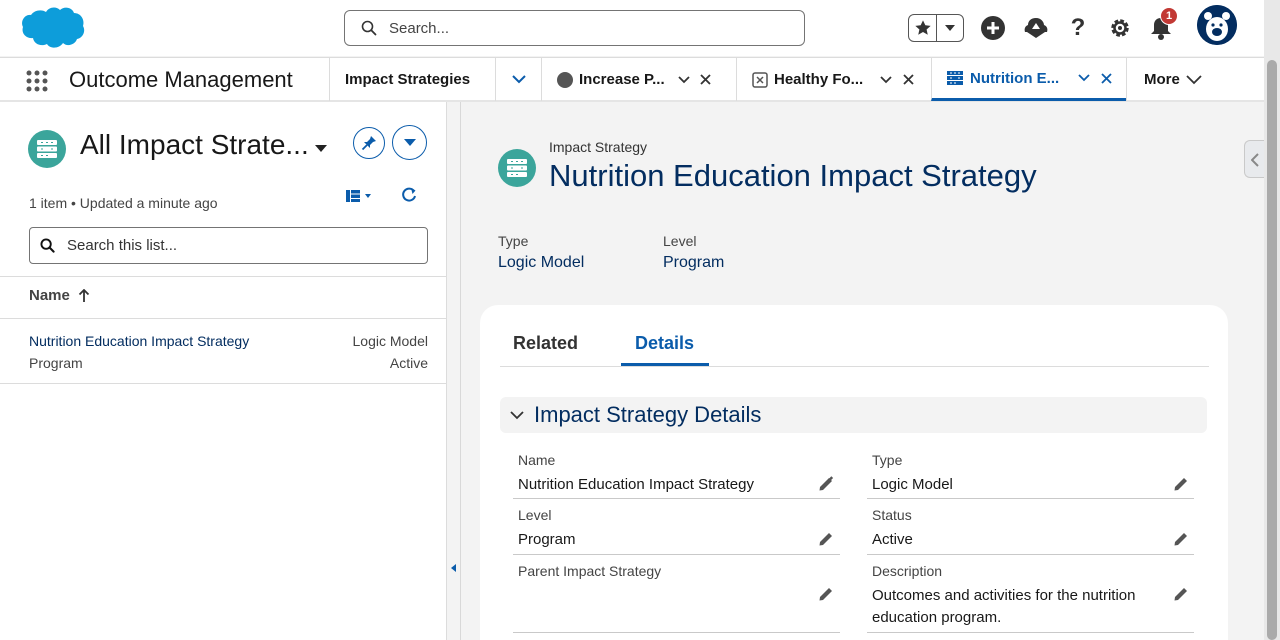 This screenshot has width=1280, height=640. I want to click on list-view-controls-button, so click(409, 142).